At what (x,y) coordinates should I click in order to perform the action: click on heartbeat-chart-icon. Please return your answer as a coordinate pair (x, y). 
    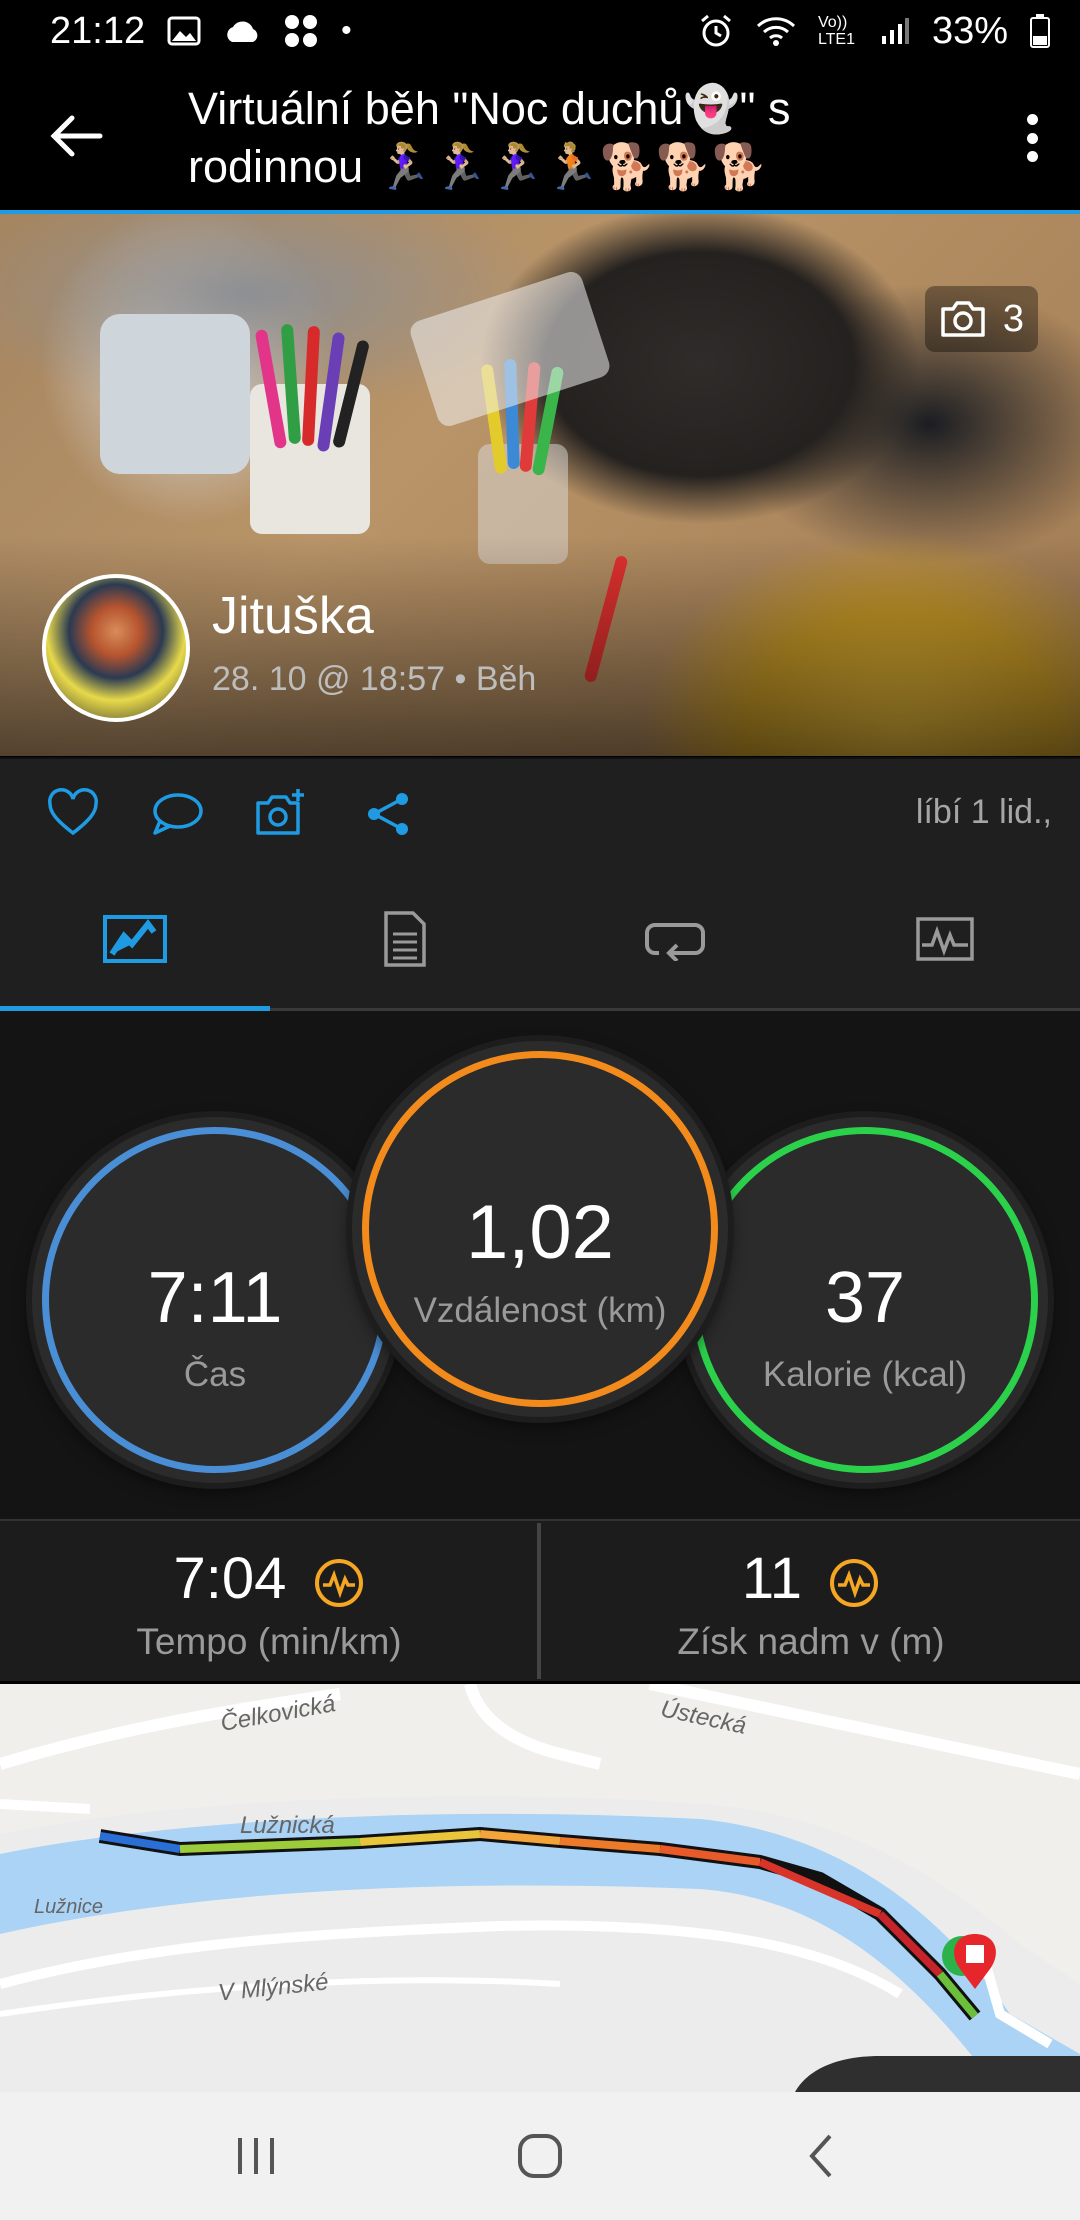
    Looking at the image, I should click on (945, 939).